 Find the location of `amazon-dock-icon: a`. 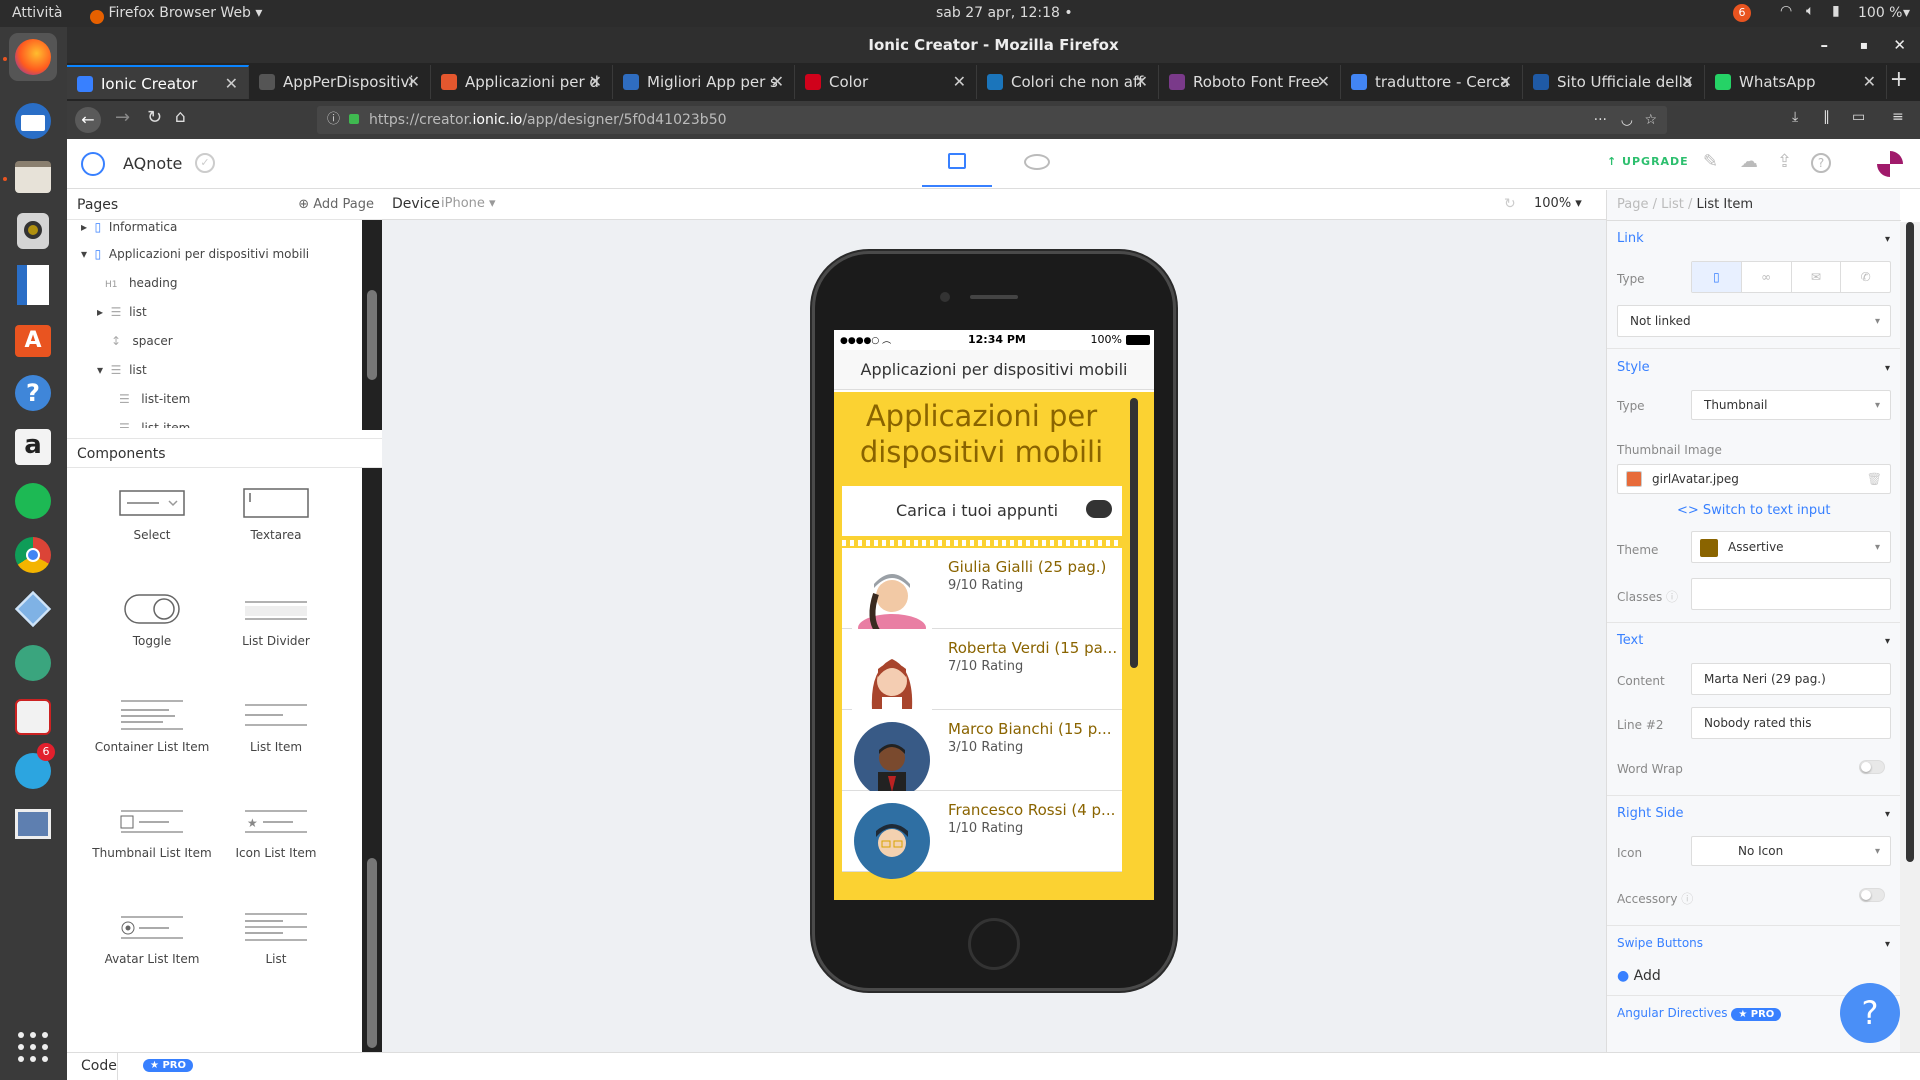

amazon-dock-icon: a is located at coordinates (33, 447).